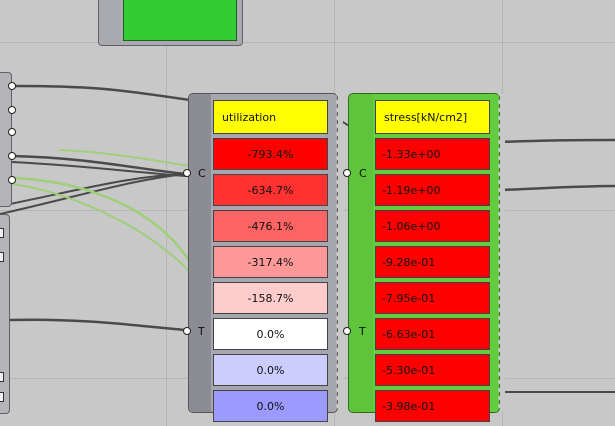  What do you see at coordinates (5, 314) in the screenshot?
I see `left-component-lower` at bounding box center [5, 314].